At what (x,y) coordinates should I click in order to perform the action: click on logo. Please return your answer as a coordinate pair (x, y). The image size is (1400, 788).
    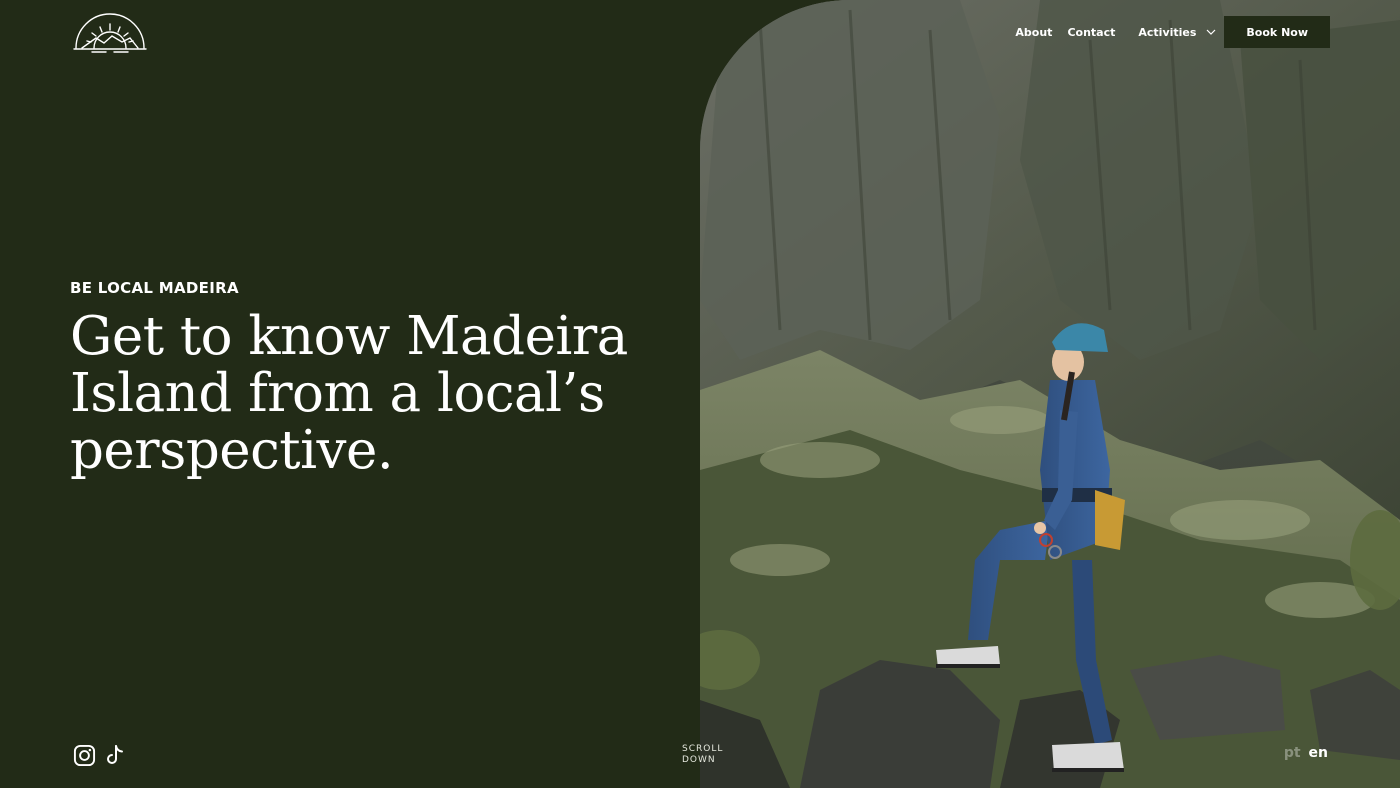
    Looking at the image, I should click on (110, 32).